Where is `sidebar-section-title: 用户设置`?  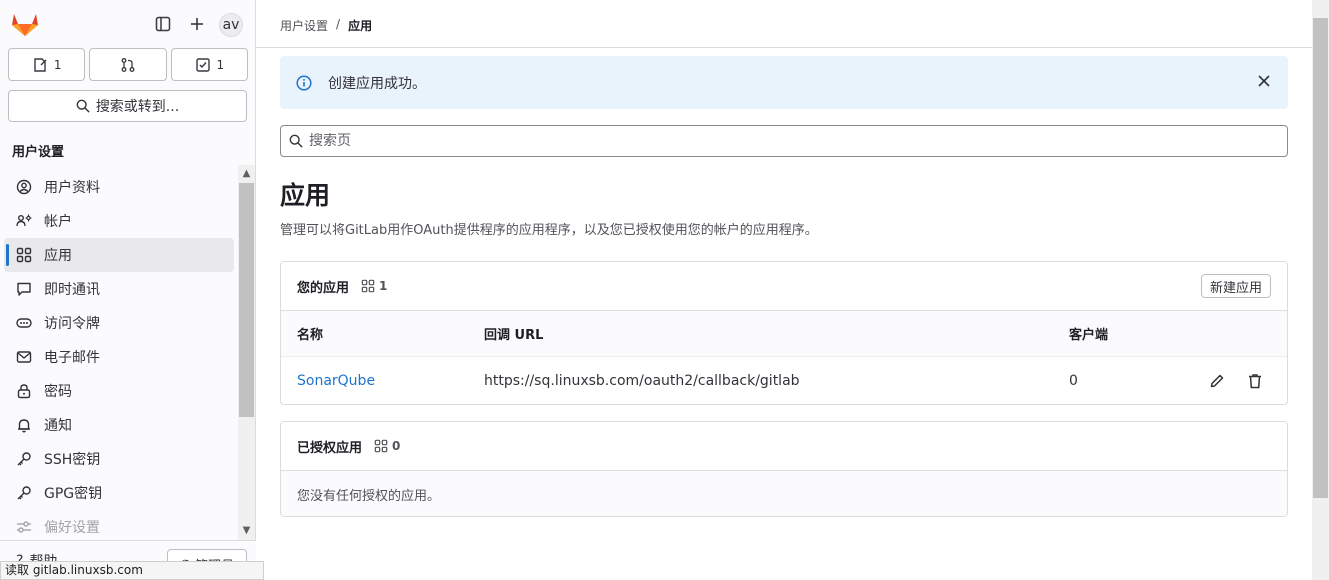
sidebar-section-title: 用户设置 is located at coordinates (38, 152).